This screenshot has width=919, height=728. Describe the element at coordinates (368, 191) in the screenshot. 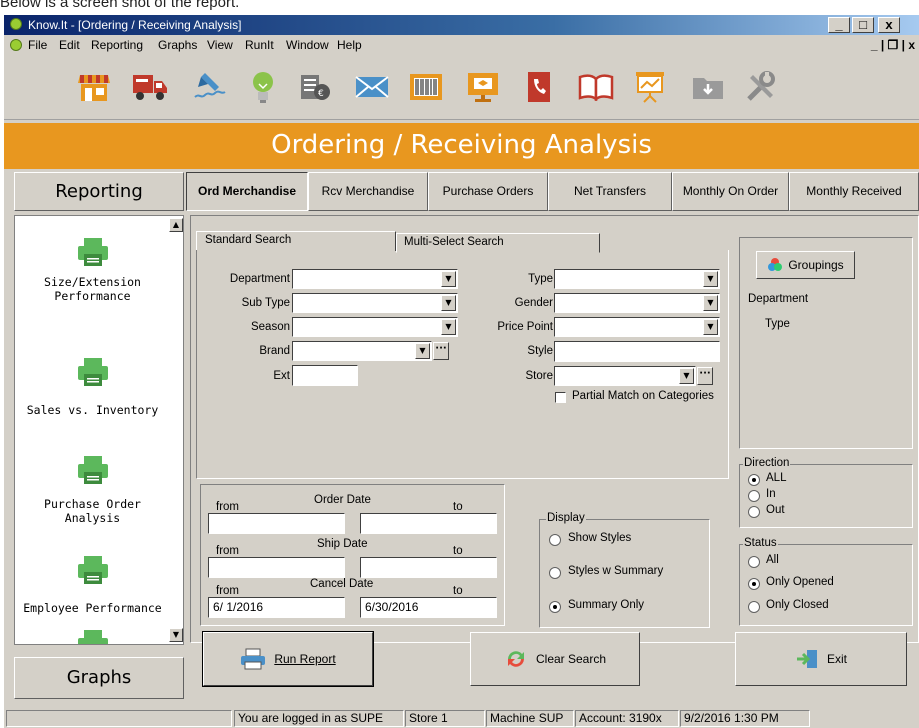

I see `tab-rcv-merchandise: Rcv Merchandise` at that location.